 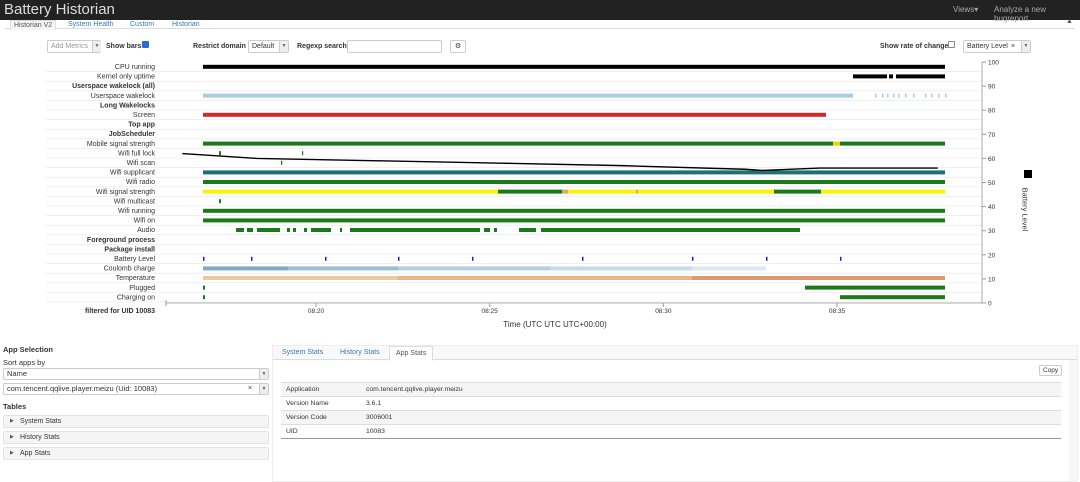 What do you see at coordinates (123, 96) in the screenshot?
I see `row-label: Userspace wakelock` at bounding box center [123, 96].